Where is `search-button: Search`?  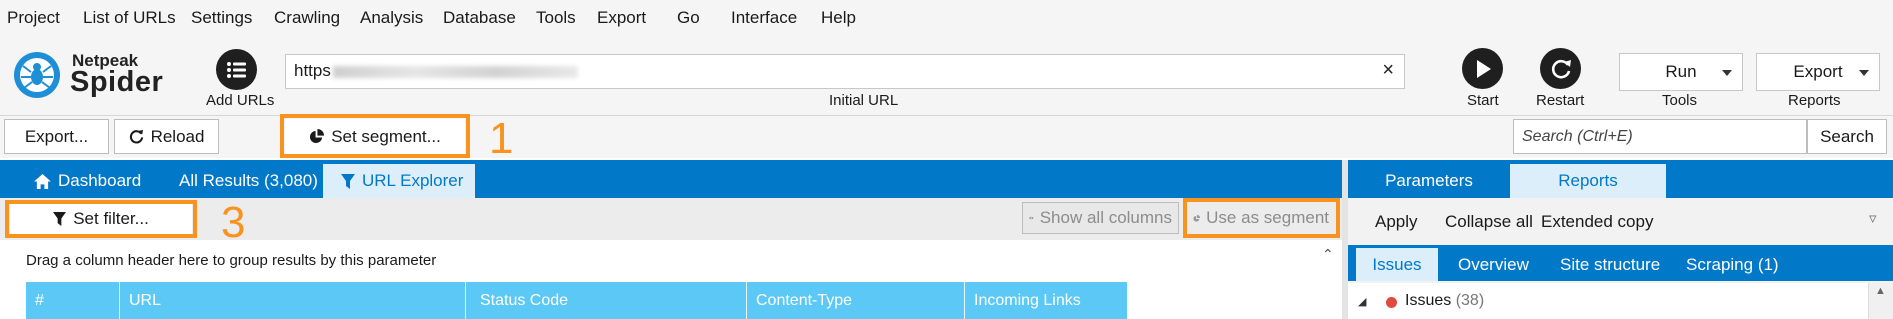 search-button: Search is located at coordinates (1847, 136).